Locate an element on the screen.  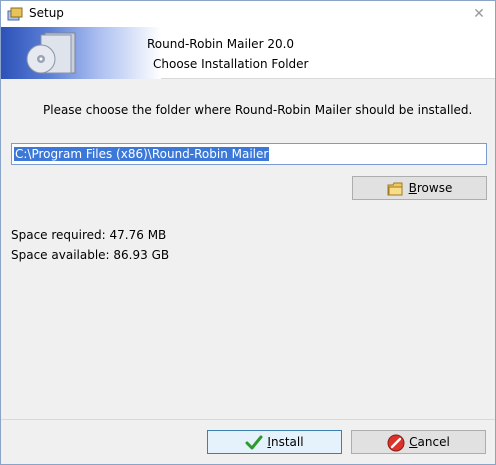
browse-label: rowse is located at coordinates (434, 188).